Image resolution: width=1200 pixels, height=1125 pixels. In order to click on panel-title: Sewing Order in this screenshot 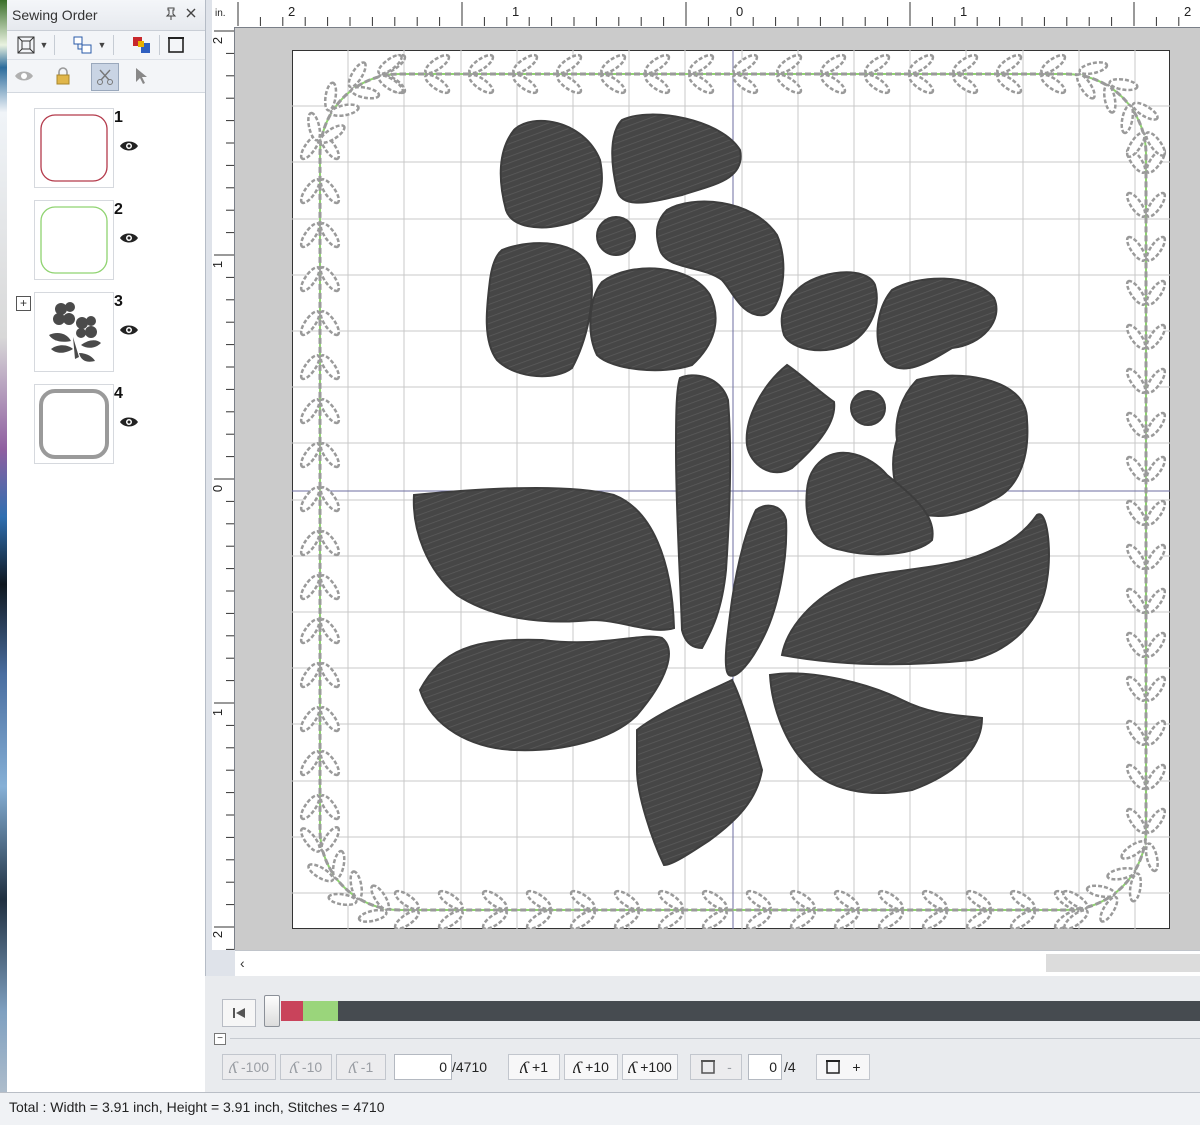, I will do `click(55, 15)`.